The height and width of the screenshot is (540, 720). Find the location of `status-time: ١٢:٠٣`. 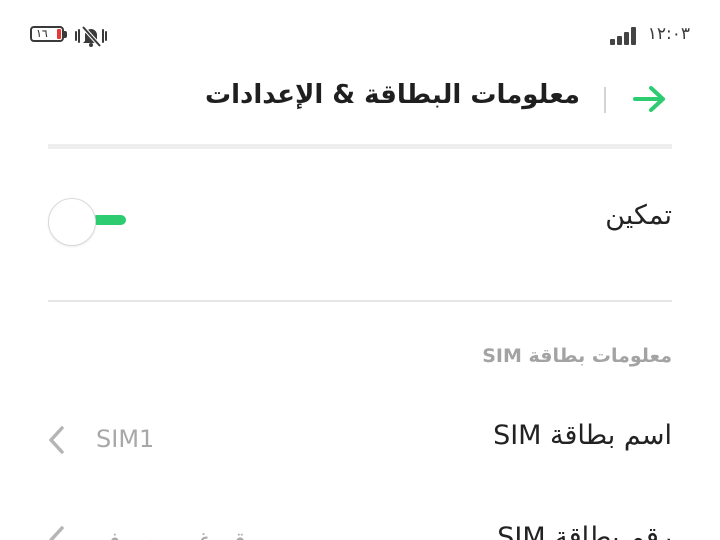

status-time: ١٢:٠٣ is located at coordinates (668, 34).